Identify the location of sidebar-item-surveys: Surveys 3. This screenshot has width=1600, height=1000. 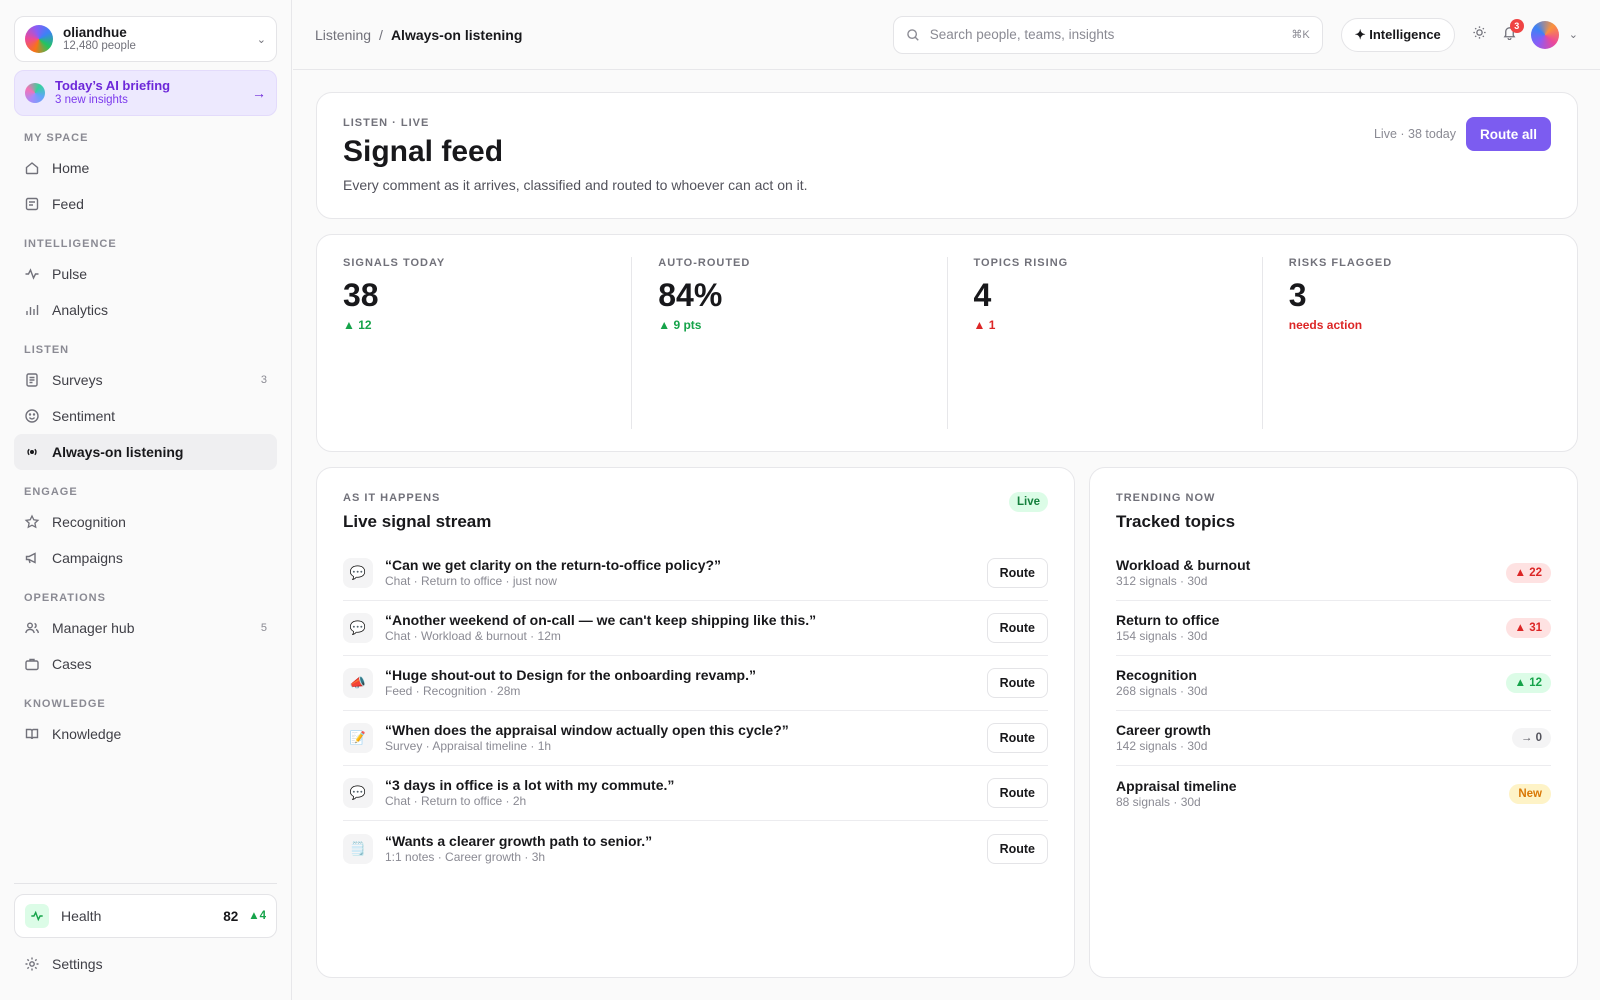
(145, 380).